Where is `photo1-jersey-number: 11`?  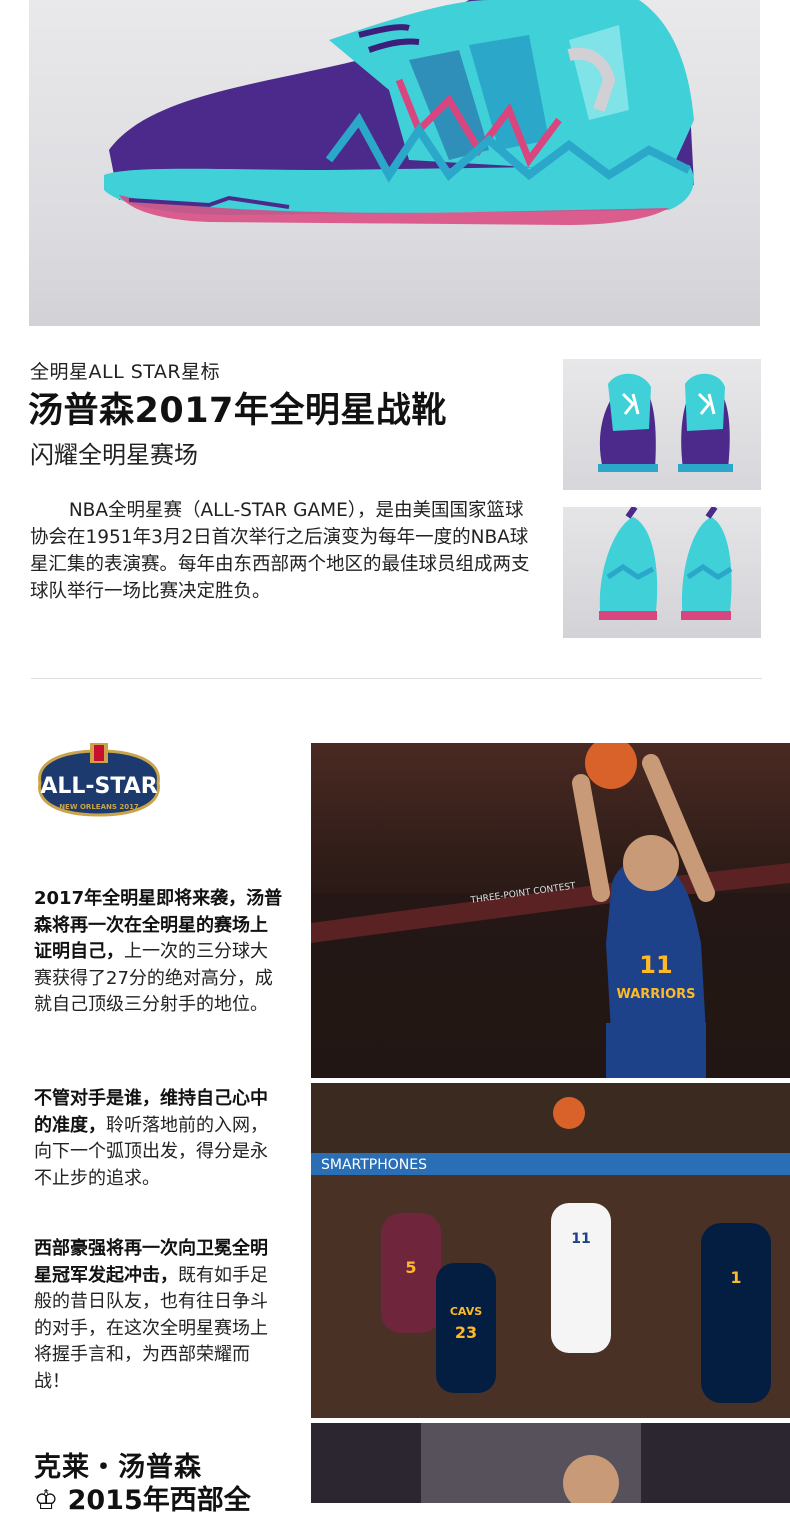
photo1-jersey-number: 11 is located at coordinates (655, 965).